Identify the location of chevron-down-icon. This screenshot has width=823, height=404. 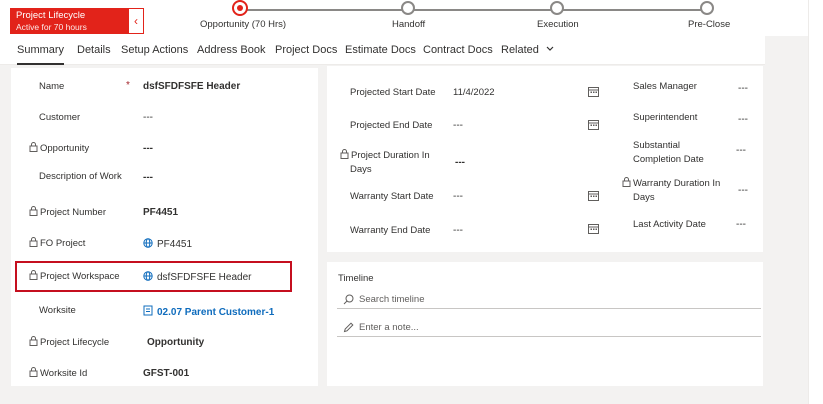
(550, 48).